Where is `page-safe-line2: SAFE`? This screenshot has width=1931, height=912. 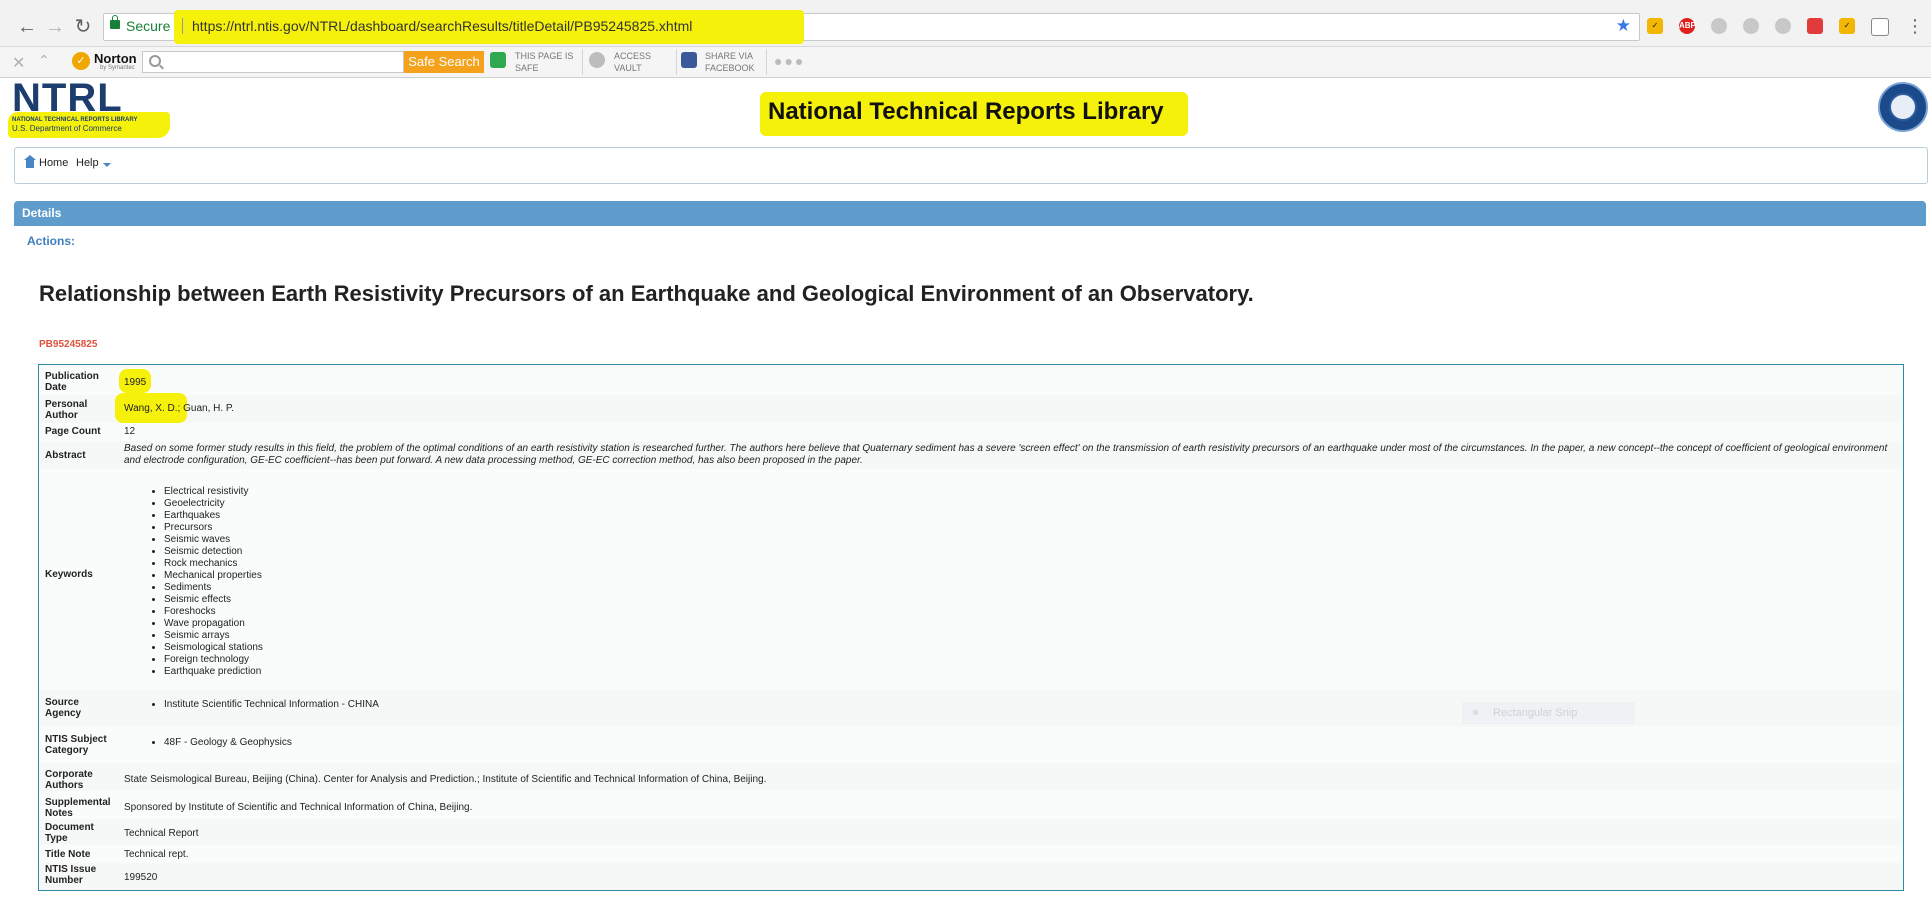
page-safe-line2: SAFE is located at coordinates (527, 68).